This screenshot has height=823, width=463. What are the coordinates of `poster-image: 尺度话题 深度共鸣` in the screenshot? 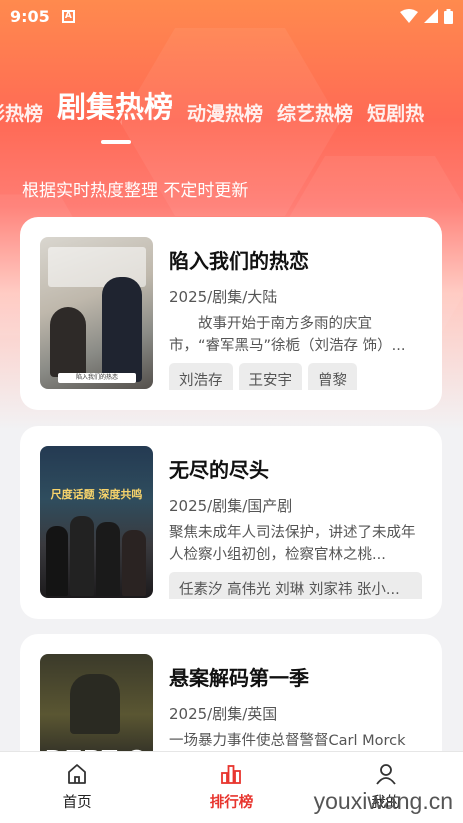 It's located at (96, 522).